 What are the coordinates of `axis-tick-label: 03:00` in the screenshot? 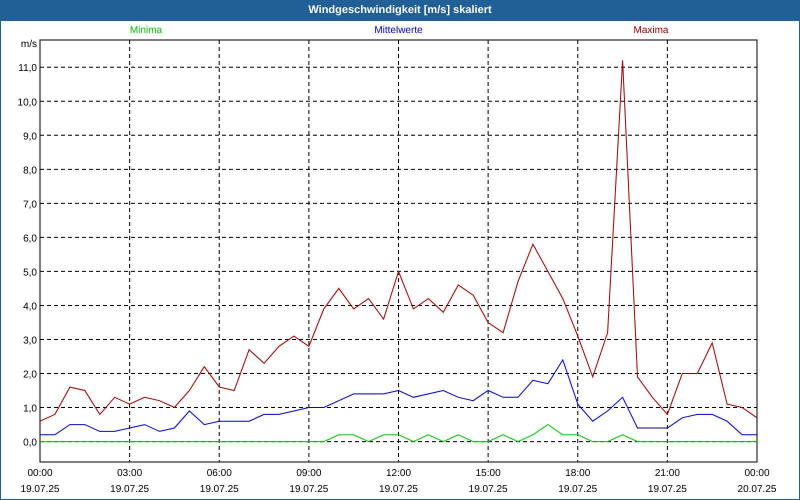 It's located at (129, 473).